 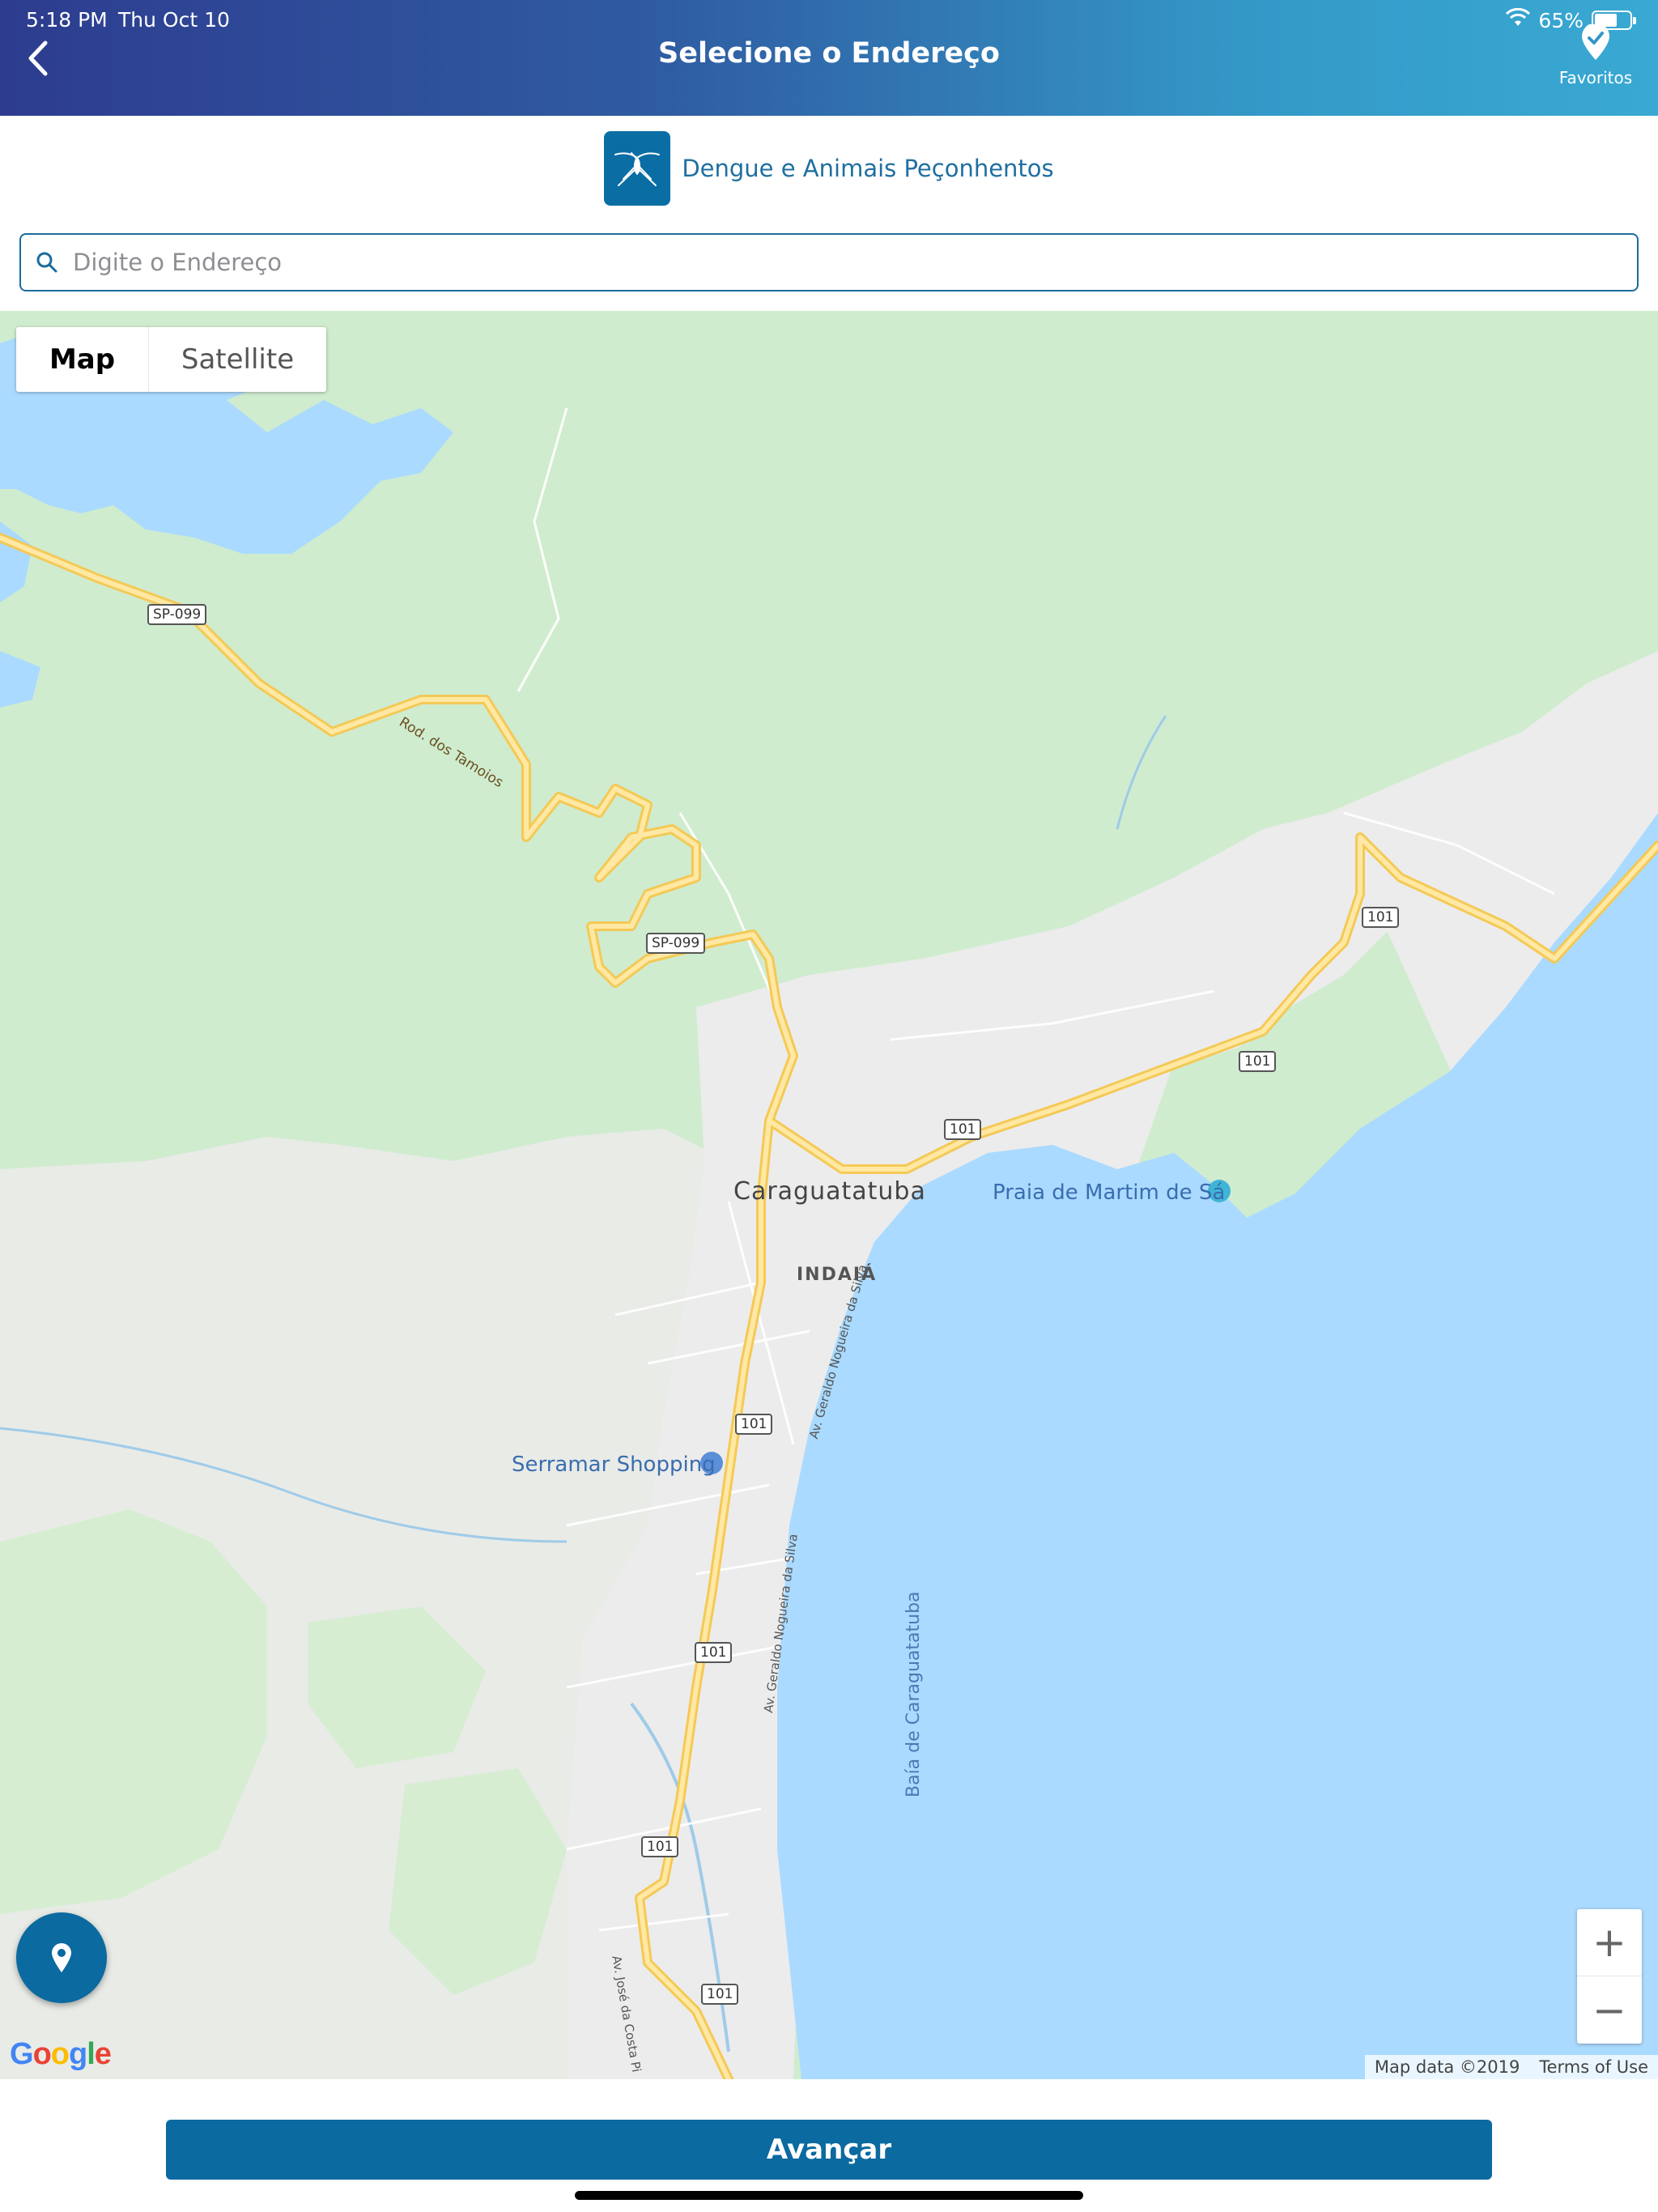 What do you see at coordinates (1593, 2067) in the screenshot?
I see `terms-of-use-link: Terms of Use` at bounding box center [1593, 2067].